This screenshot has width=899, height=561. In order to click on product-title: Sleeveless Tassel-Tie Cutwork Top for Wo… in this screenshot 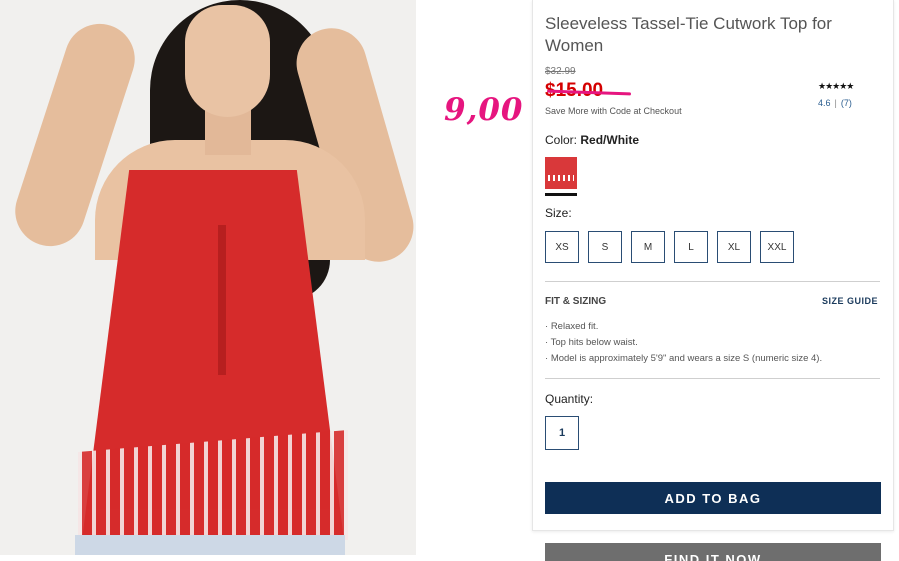, I will do `click(688, 34)`.